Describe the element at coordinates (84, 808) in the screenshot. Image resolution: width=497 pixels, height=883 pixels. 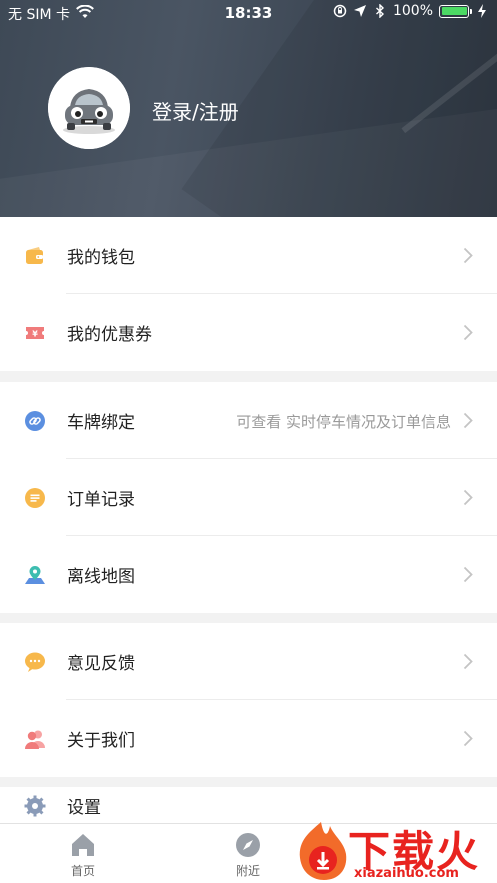
I see `menu-item-label: 设置` at that location.